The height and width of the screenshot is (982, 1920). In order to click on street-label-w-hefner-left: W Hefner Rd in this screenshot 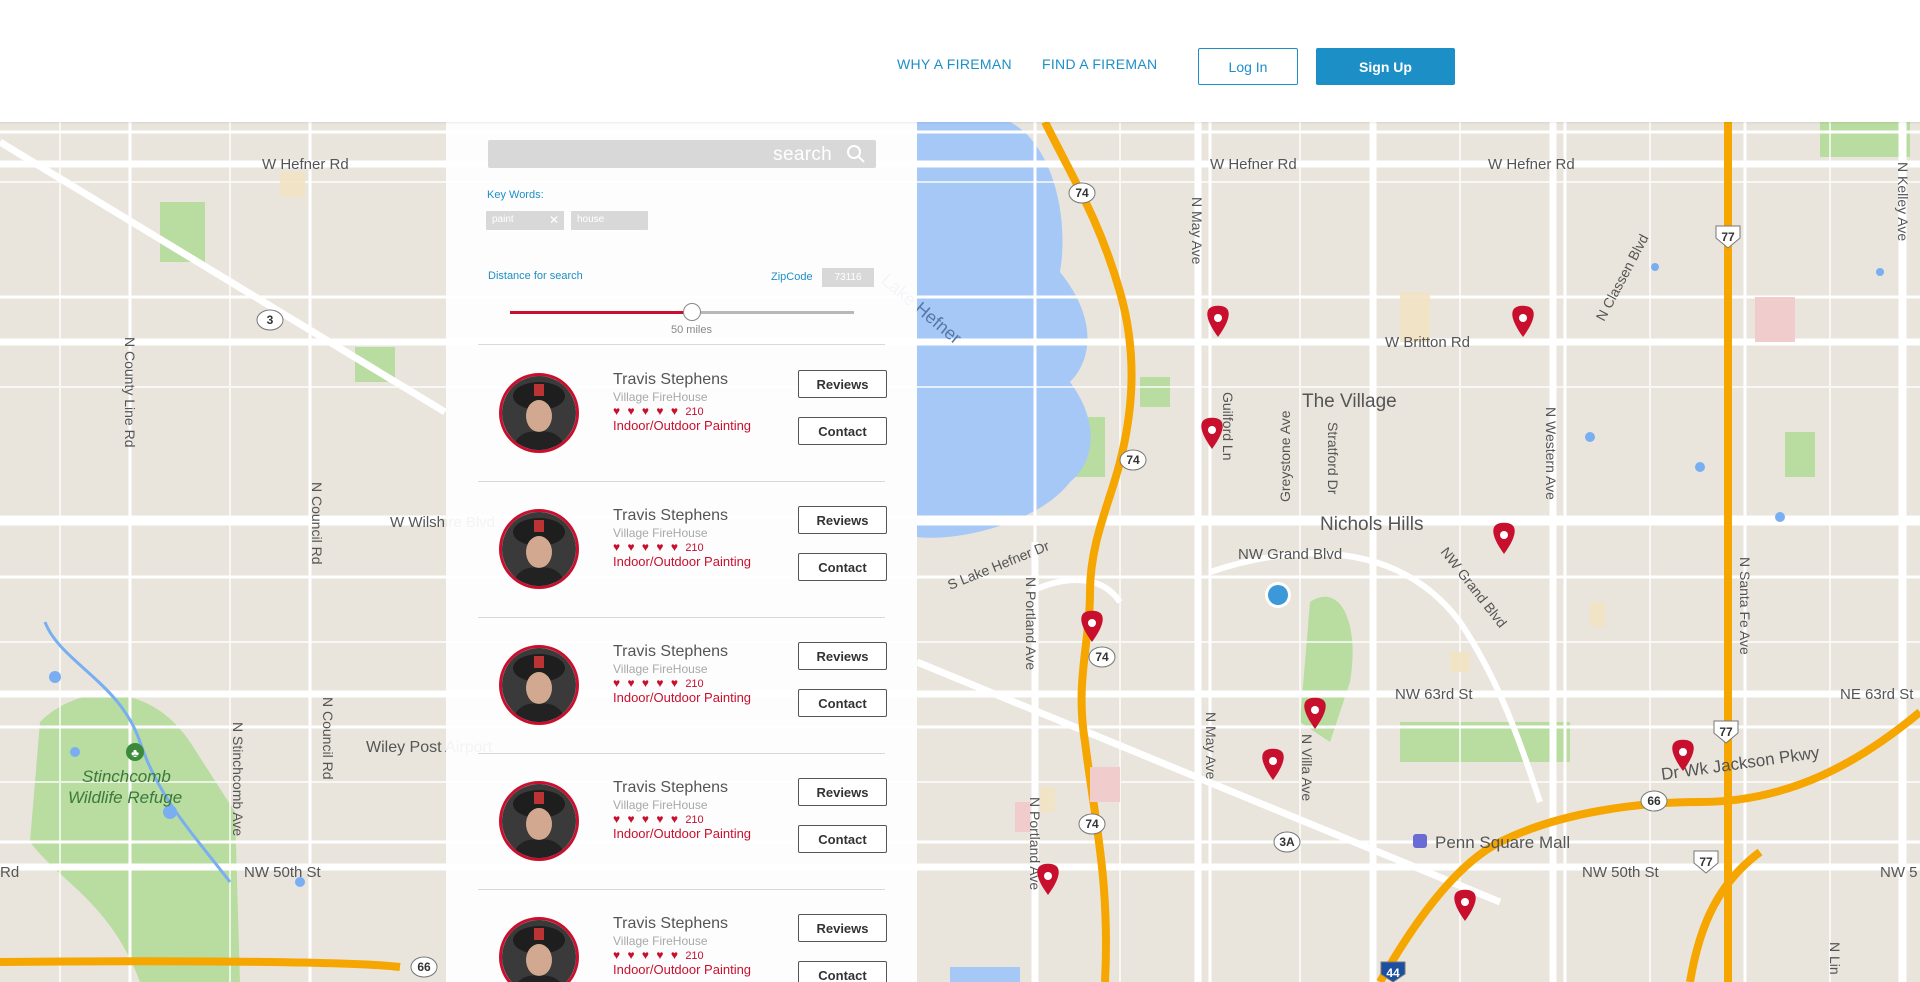, I will do `click(305, 164)`.